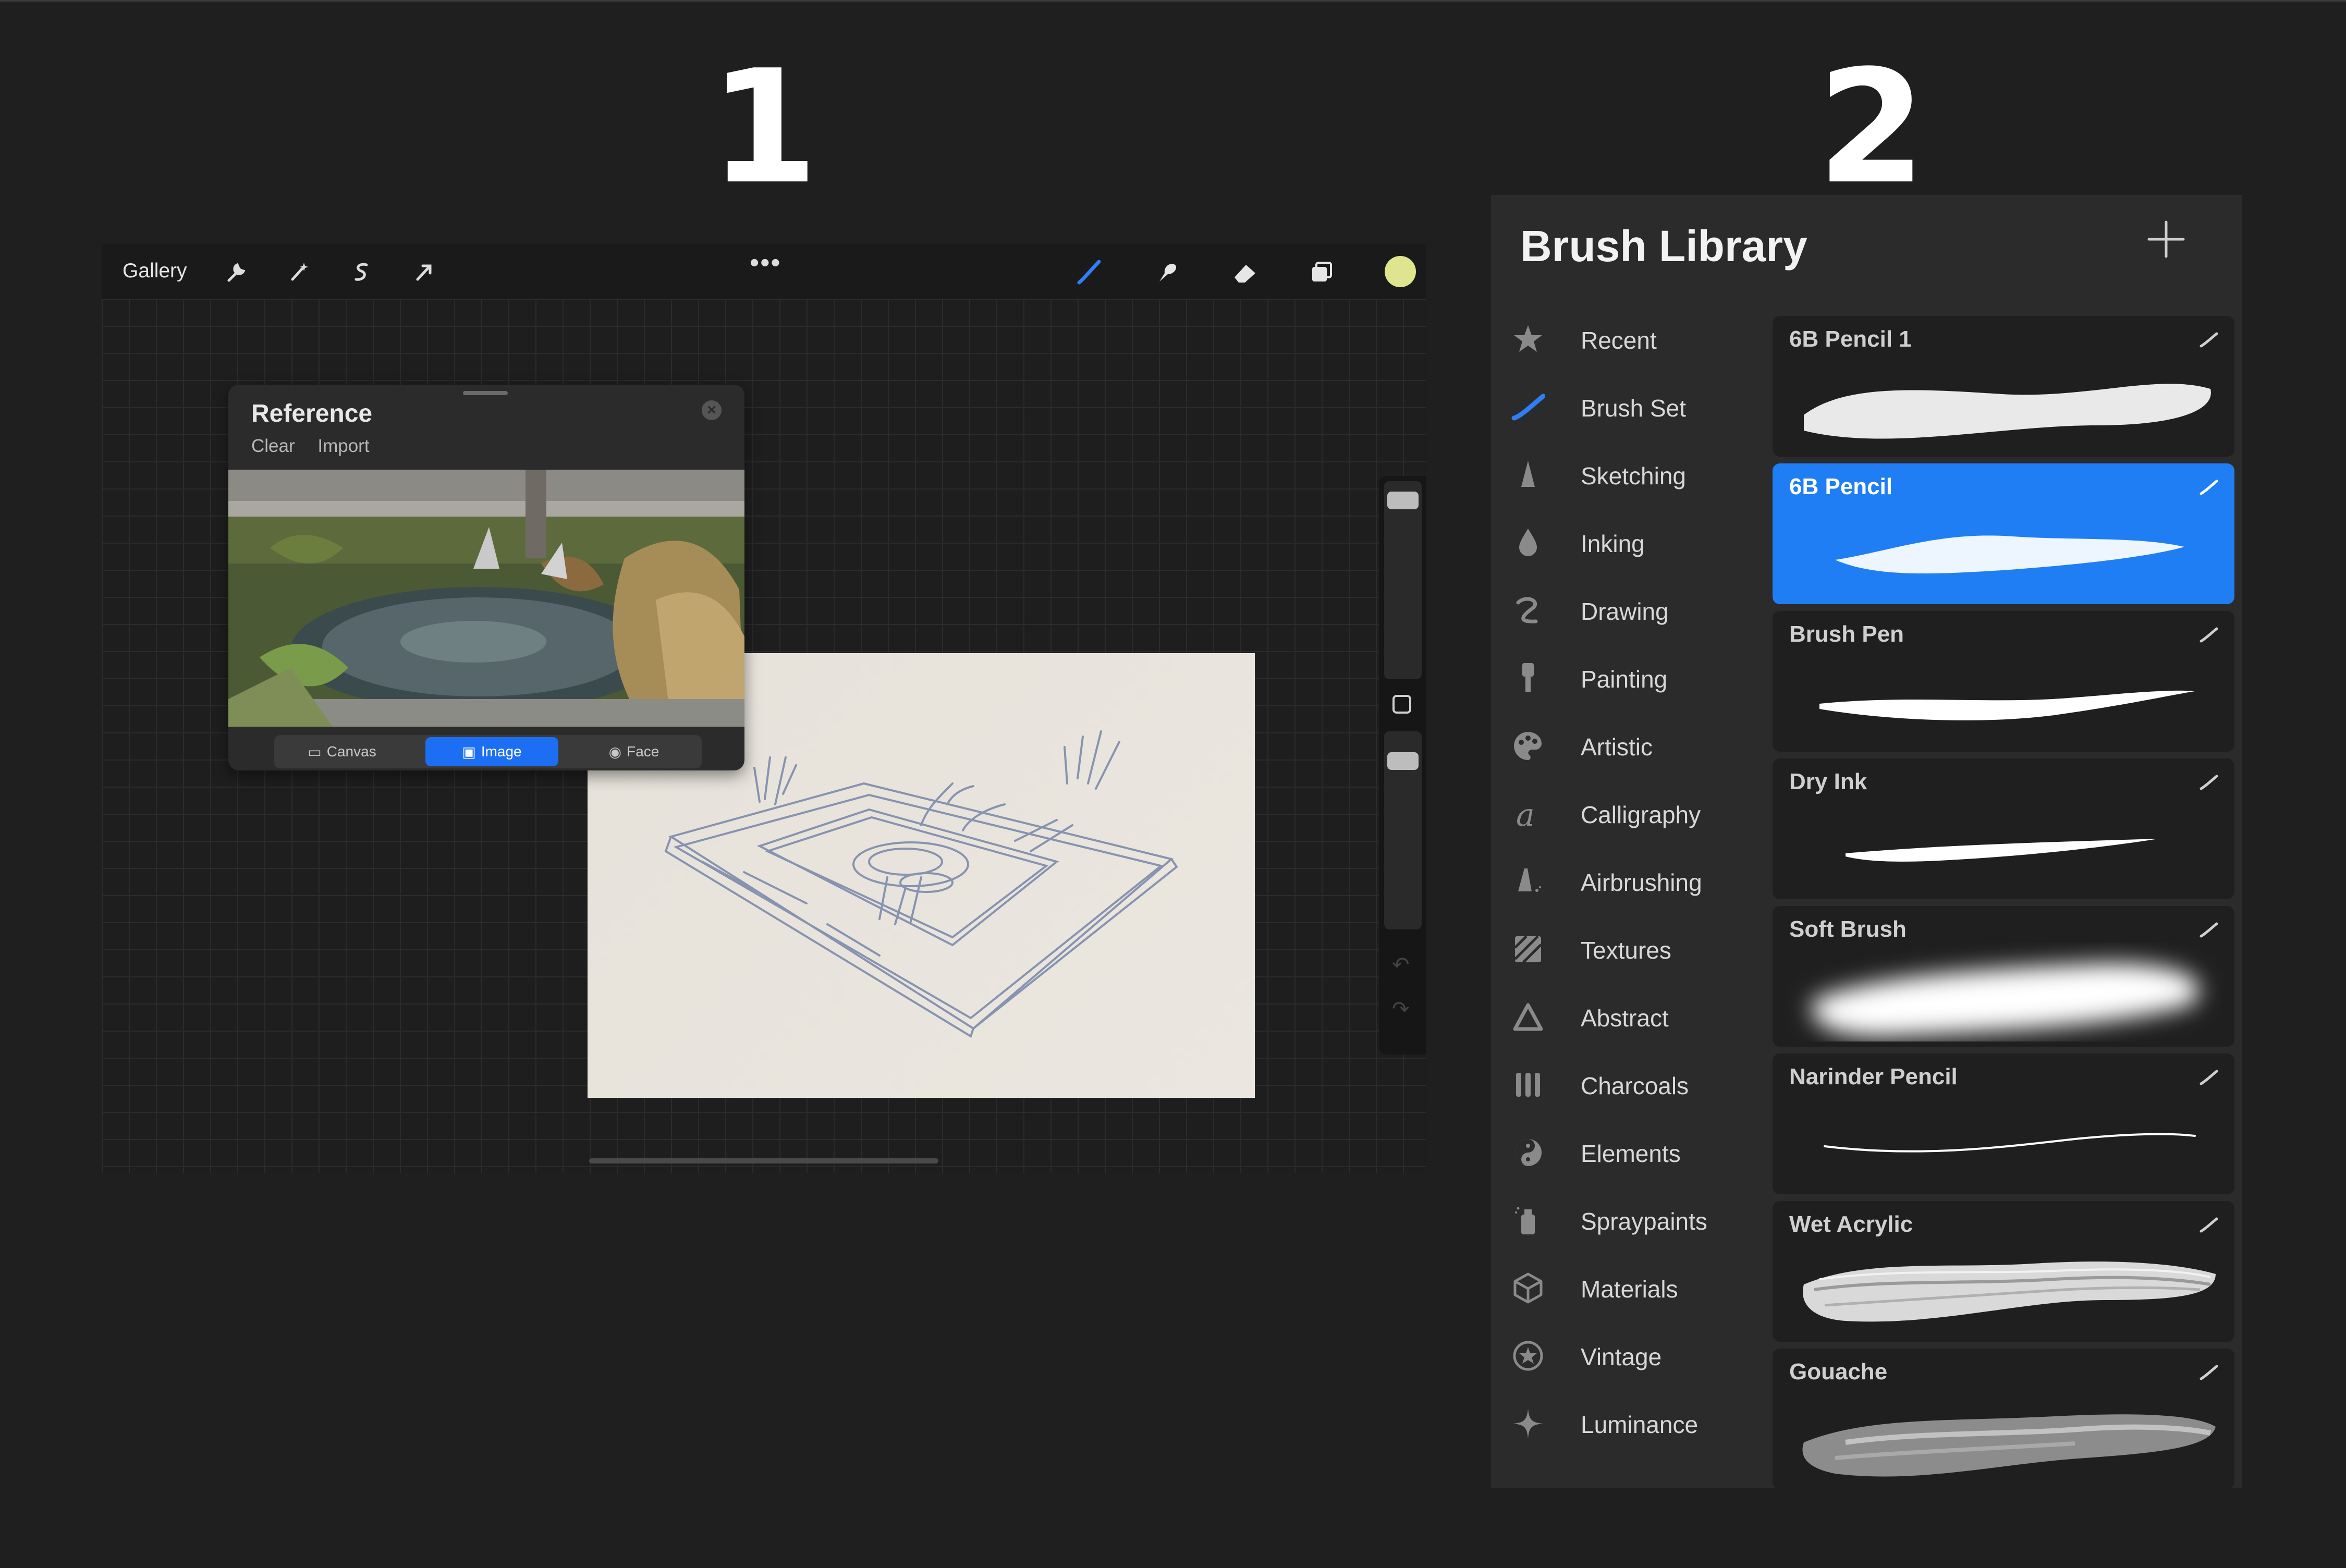 The width and height of the screenshot is (2346, 1568). What do you see at coordinates (2003, 1271) in the screenshot?
I see `brush-item-wet-acrylic: Wet Acrylic` at bounding box center [2003, 1271].